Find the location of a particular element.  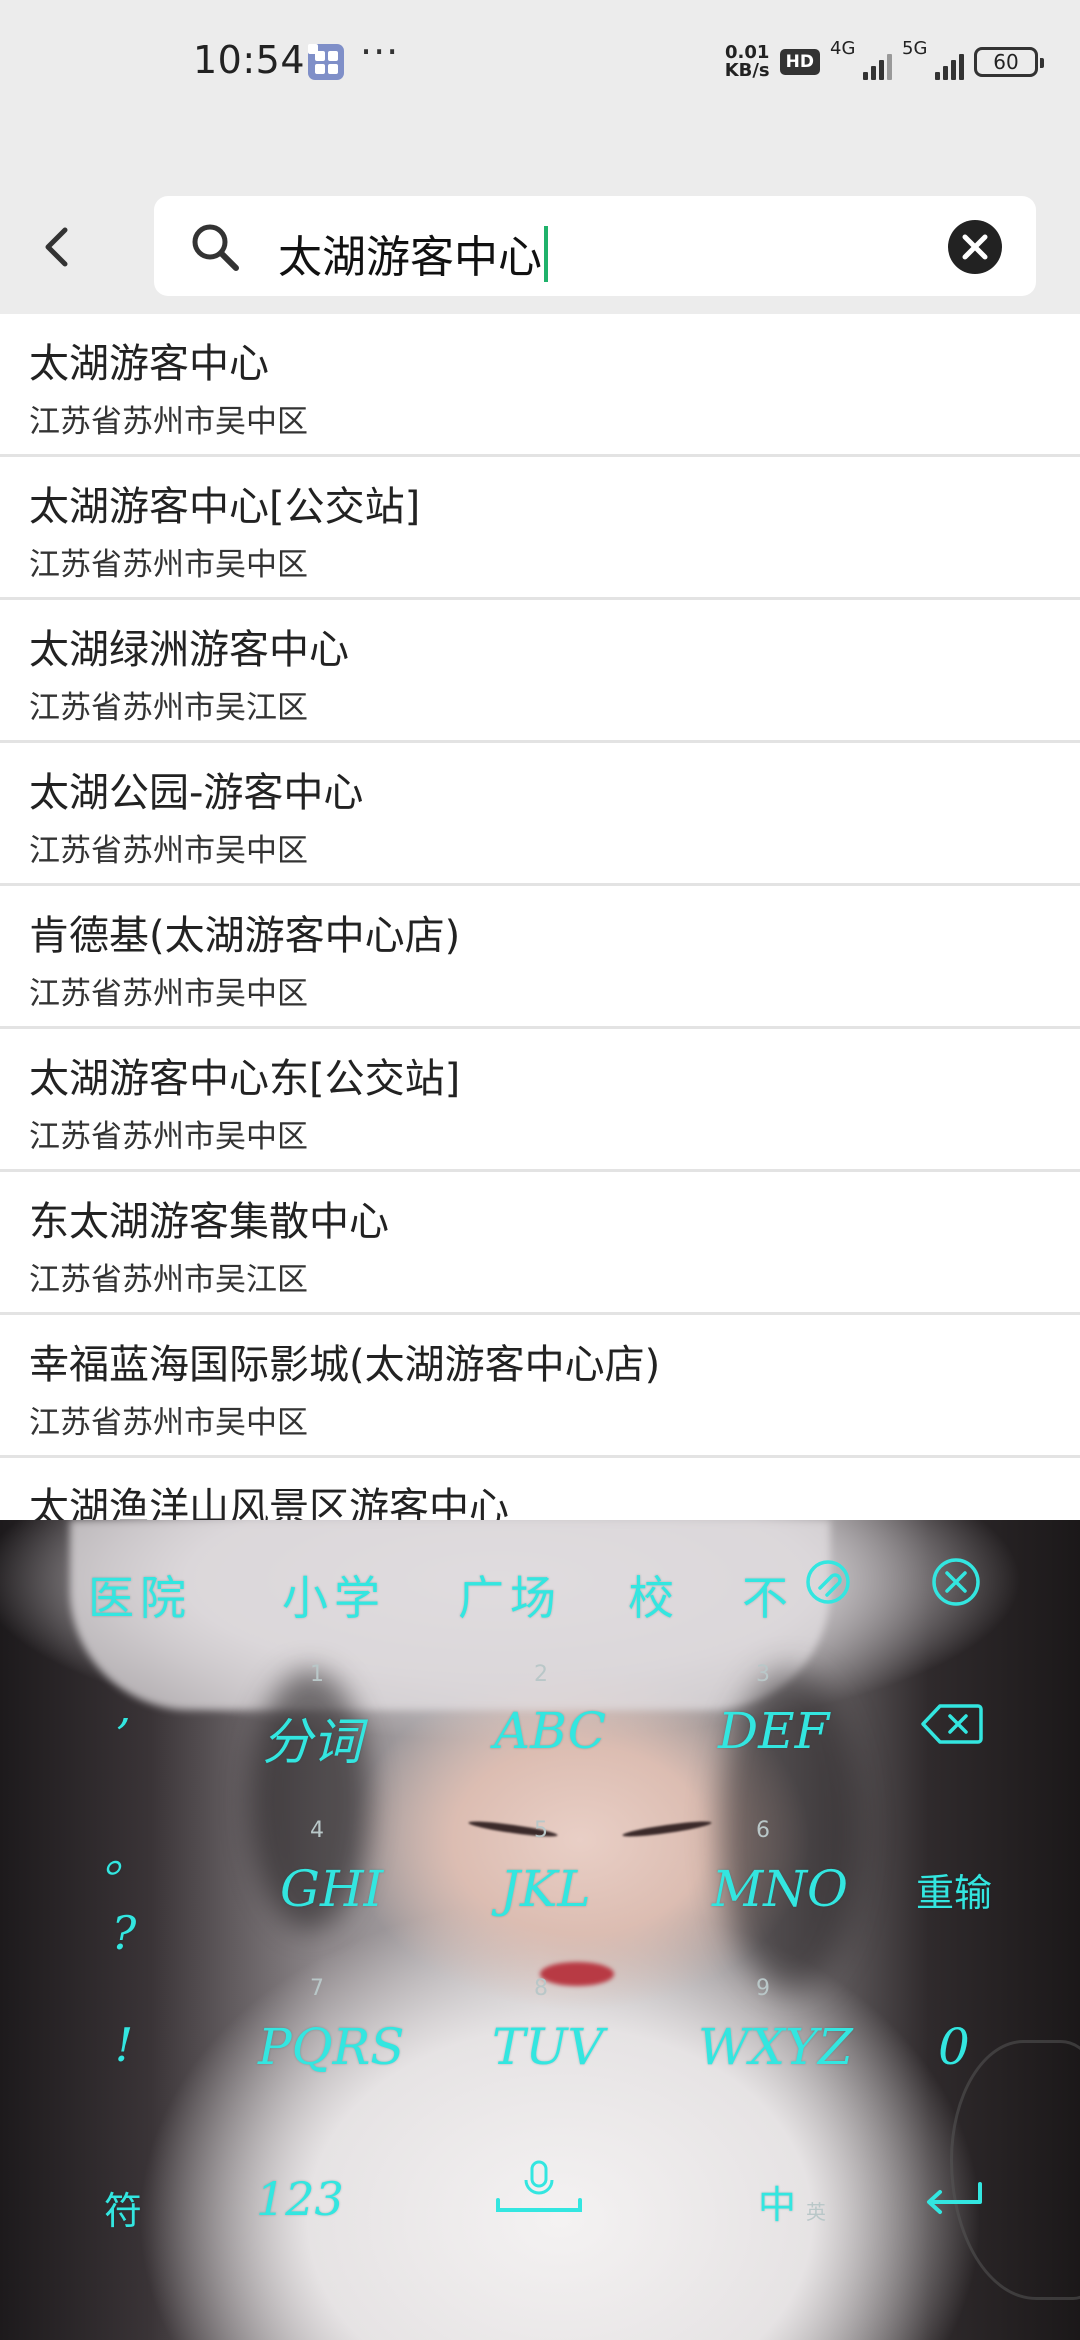

status-bar: 10:54 ··· 0.01 KB/s HD 4G 5G 60 is located at coordinates (540, 90).